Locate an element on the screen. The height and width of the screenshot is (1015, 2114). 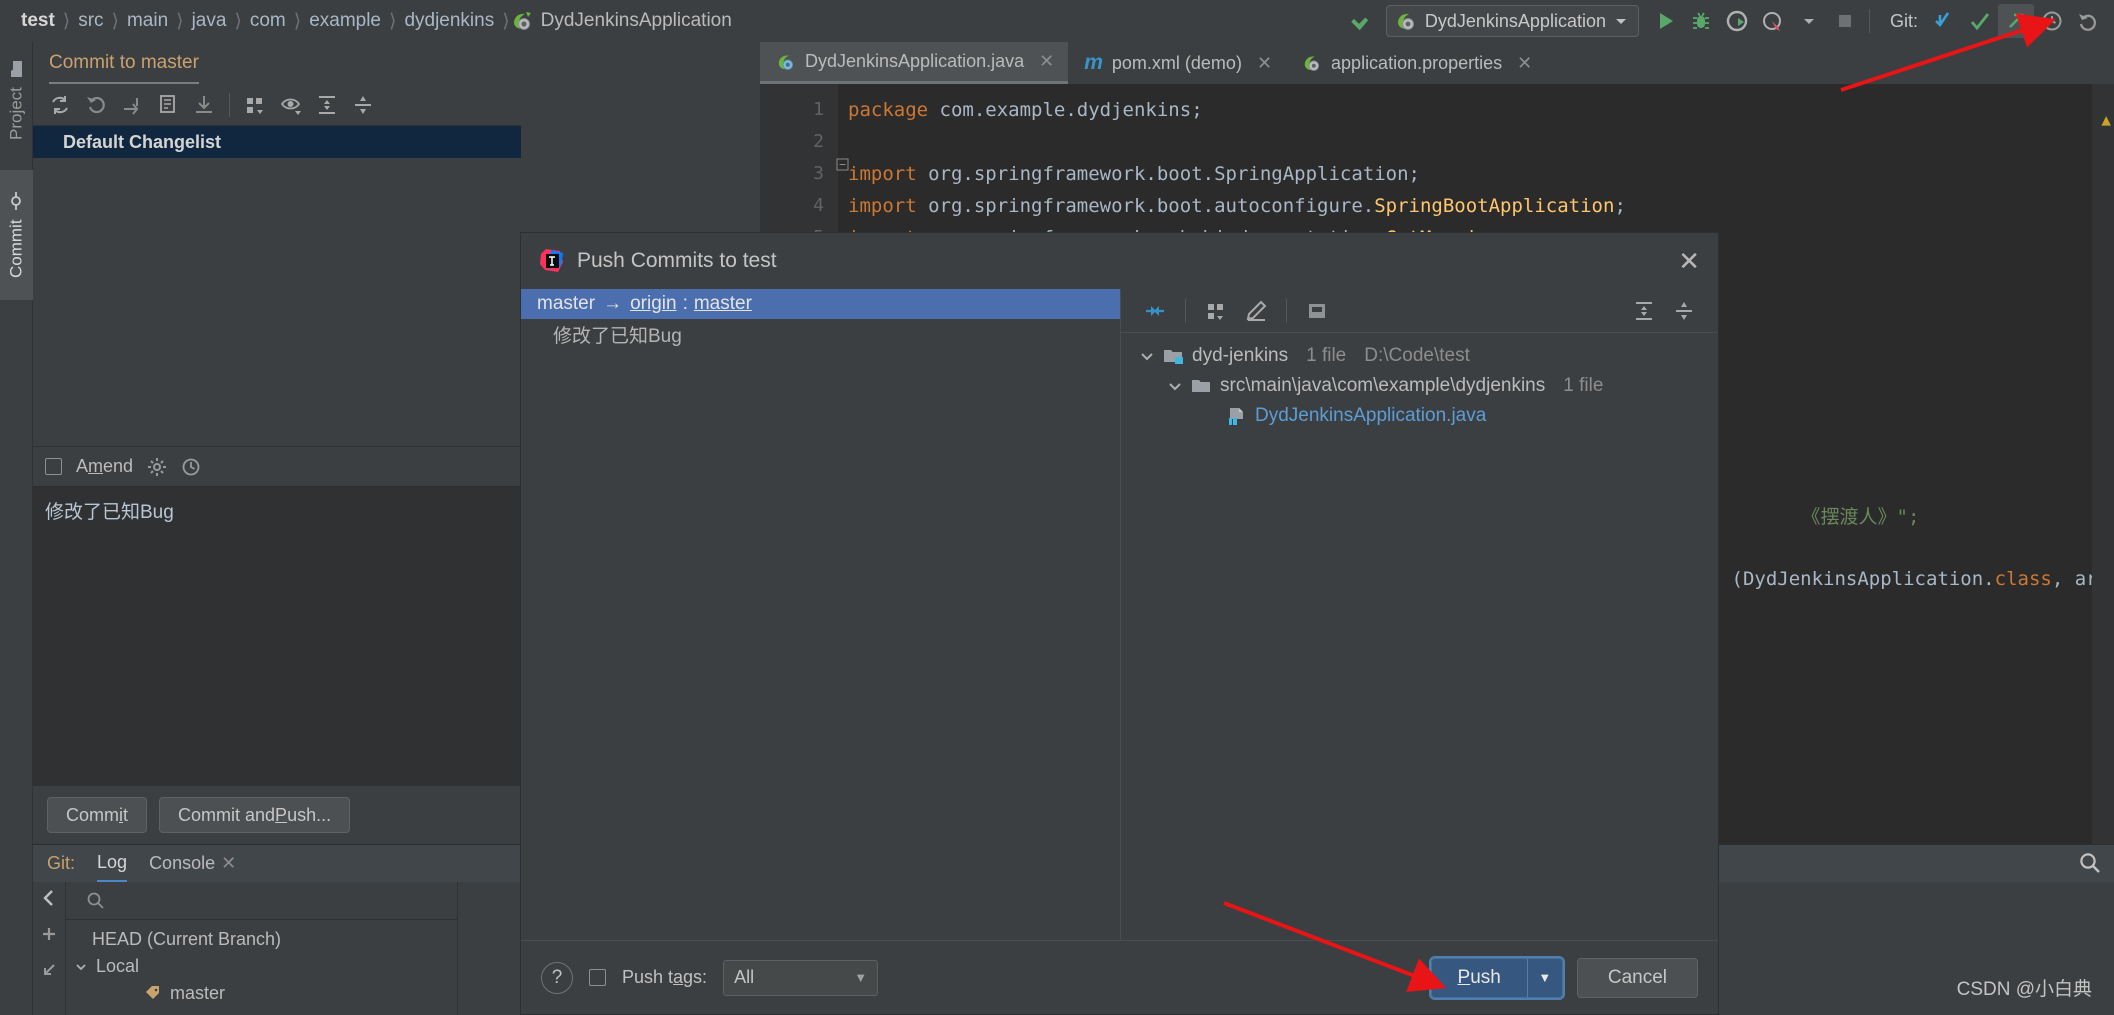
cancel-button: Cancel is located at coordinates (1637, 977).